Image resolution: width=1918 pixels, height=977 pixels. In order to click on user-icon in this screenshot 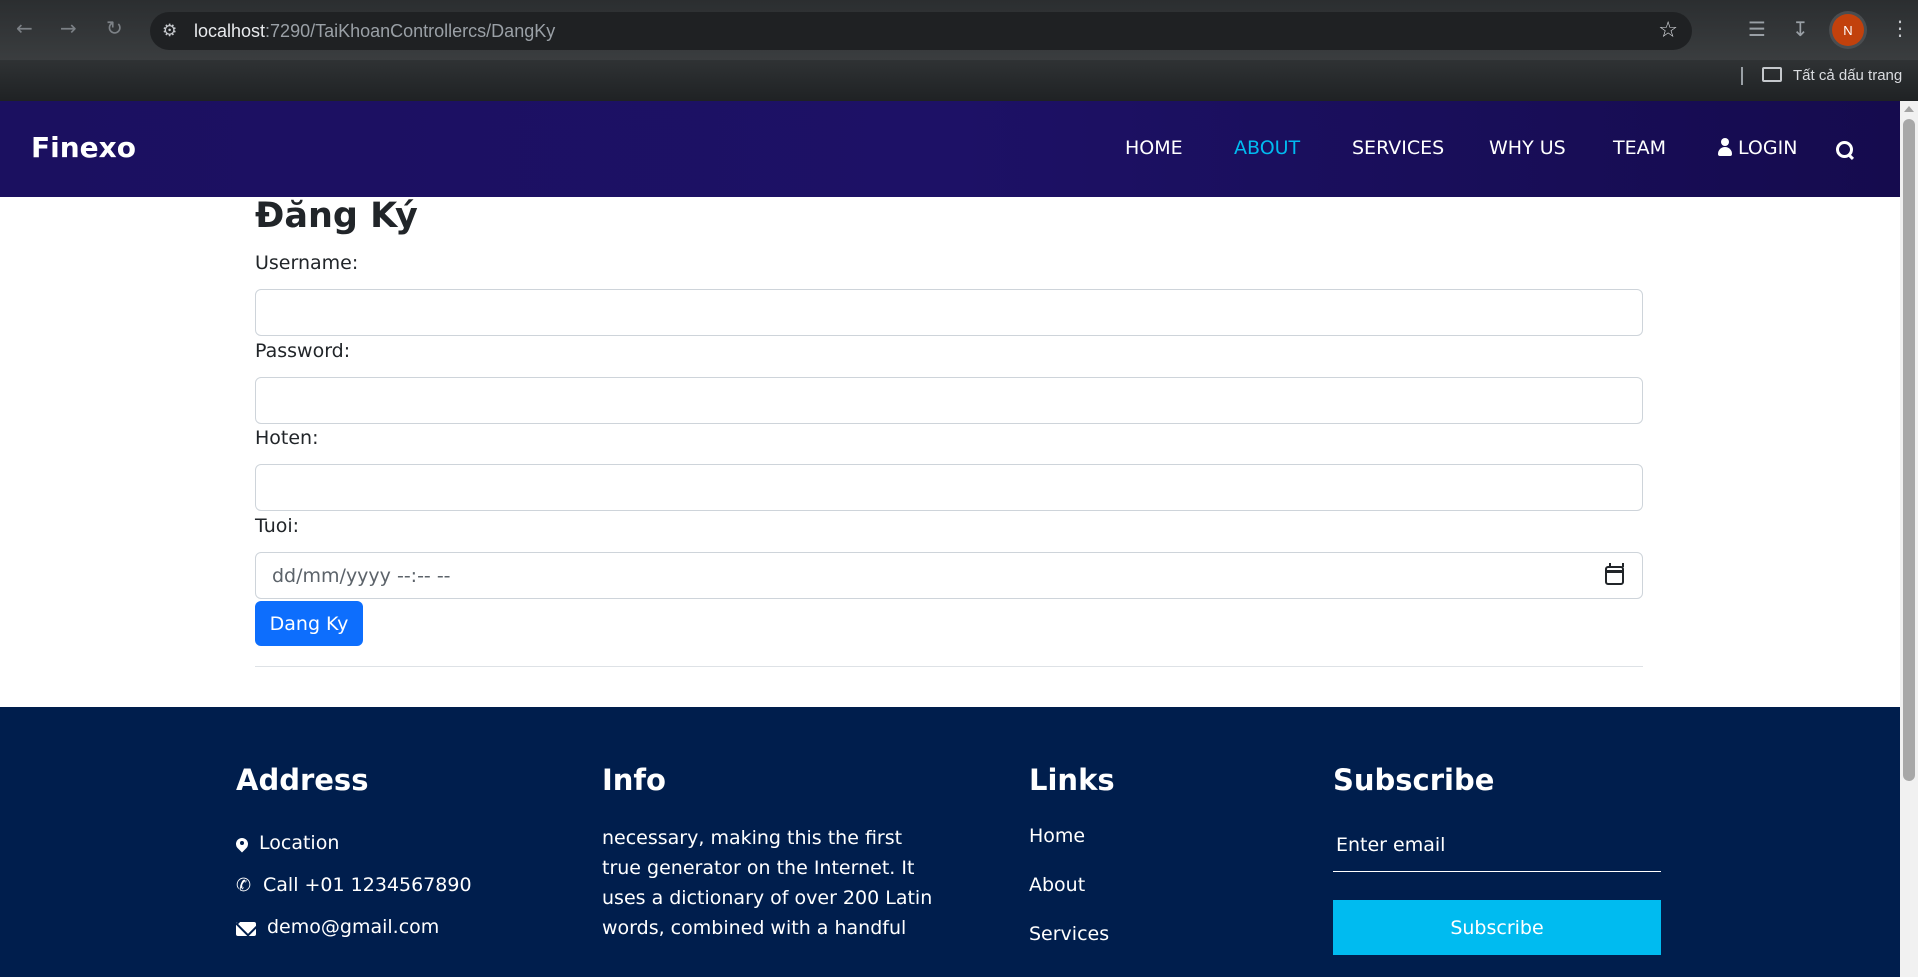, I will do `click(1725, 147)`.